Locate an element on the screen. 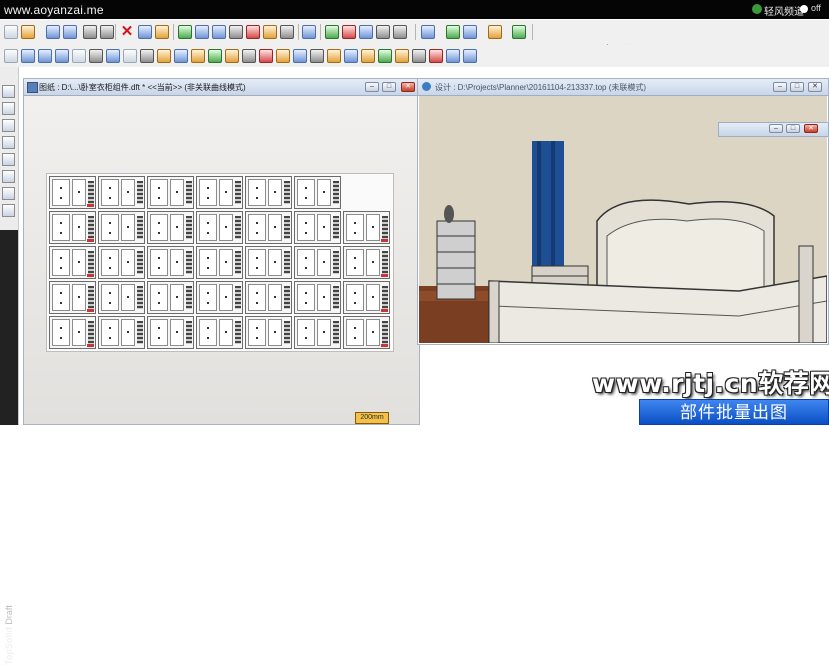 The height and width of the screenshot is (665, 829). render-icon is located at coordinates (495, 32).